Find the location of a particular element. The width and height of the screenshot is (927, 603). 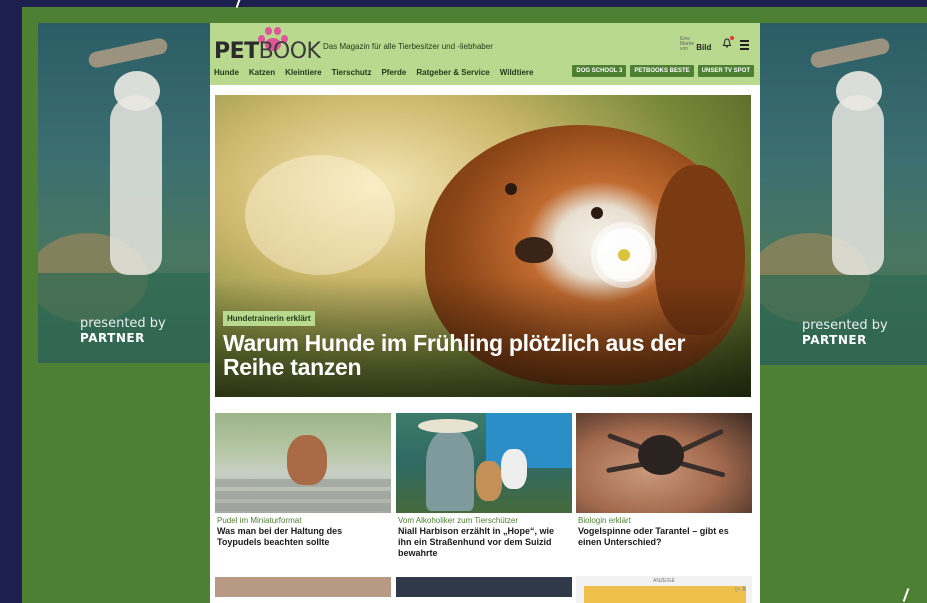

bild-brand-logo: Eine Marke von Bild is located at coordinates (696, 44).